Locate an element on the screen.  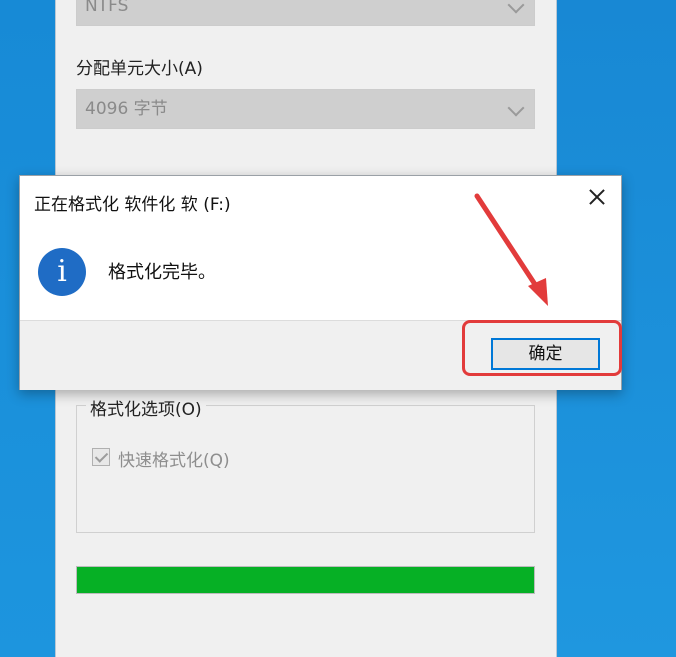
red-pointer-arrow-icon is located at coordinates (511, 249).